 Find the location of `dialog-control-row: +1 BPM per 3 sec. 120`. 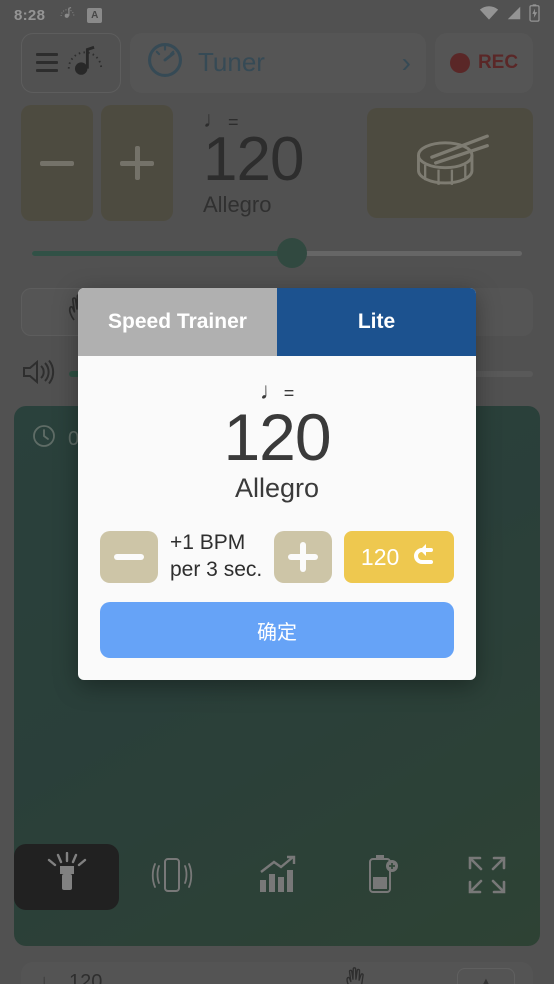

dialog-control-row: +1 BPM per 3 sec. 120 is located at coordinates (277, 557).